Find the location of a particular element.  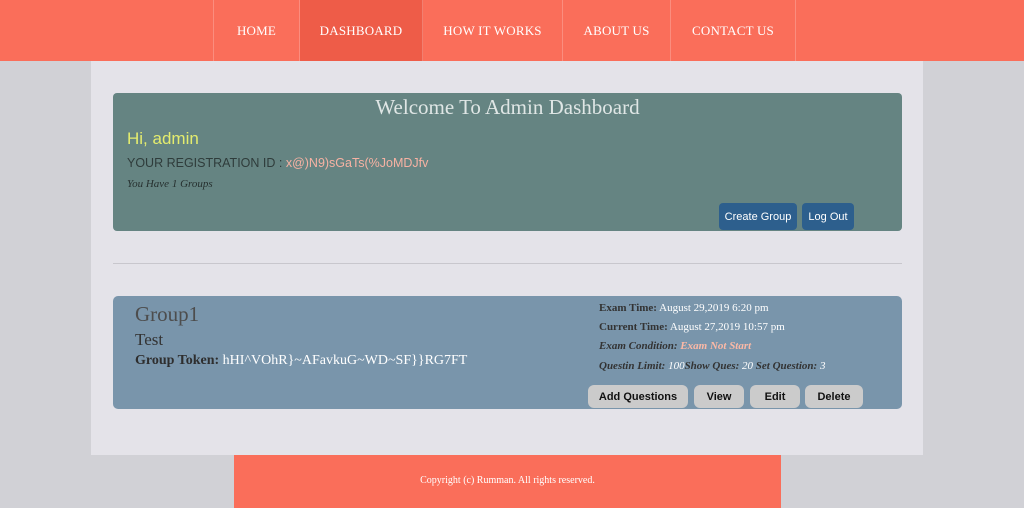

exam-time-label: Exam Time: is located at coordinates (628, 308).